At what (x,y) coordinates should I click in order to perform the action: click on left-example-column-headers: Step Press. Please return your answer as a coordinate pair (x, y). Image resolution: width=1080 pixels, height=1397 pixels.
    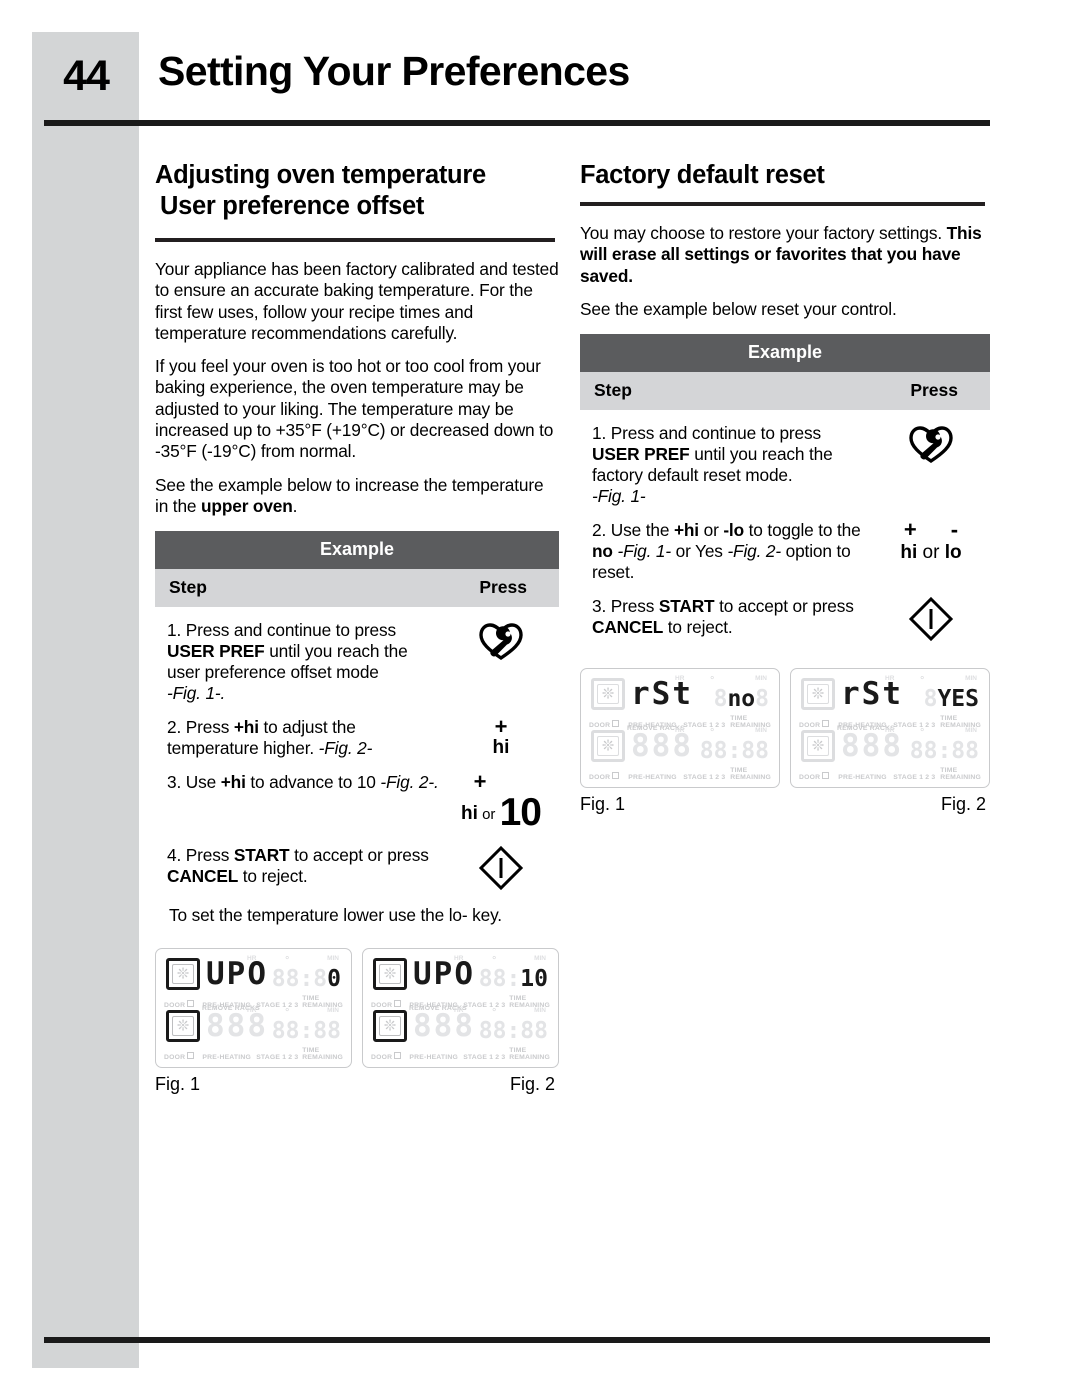
    Looking at the image, I should click on (357, 588).